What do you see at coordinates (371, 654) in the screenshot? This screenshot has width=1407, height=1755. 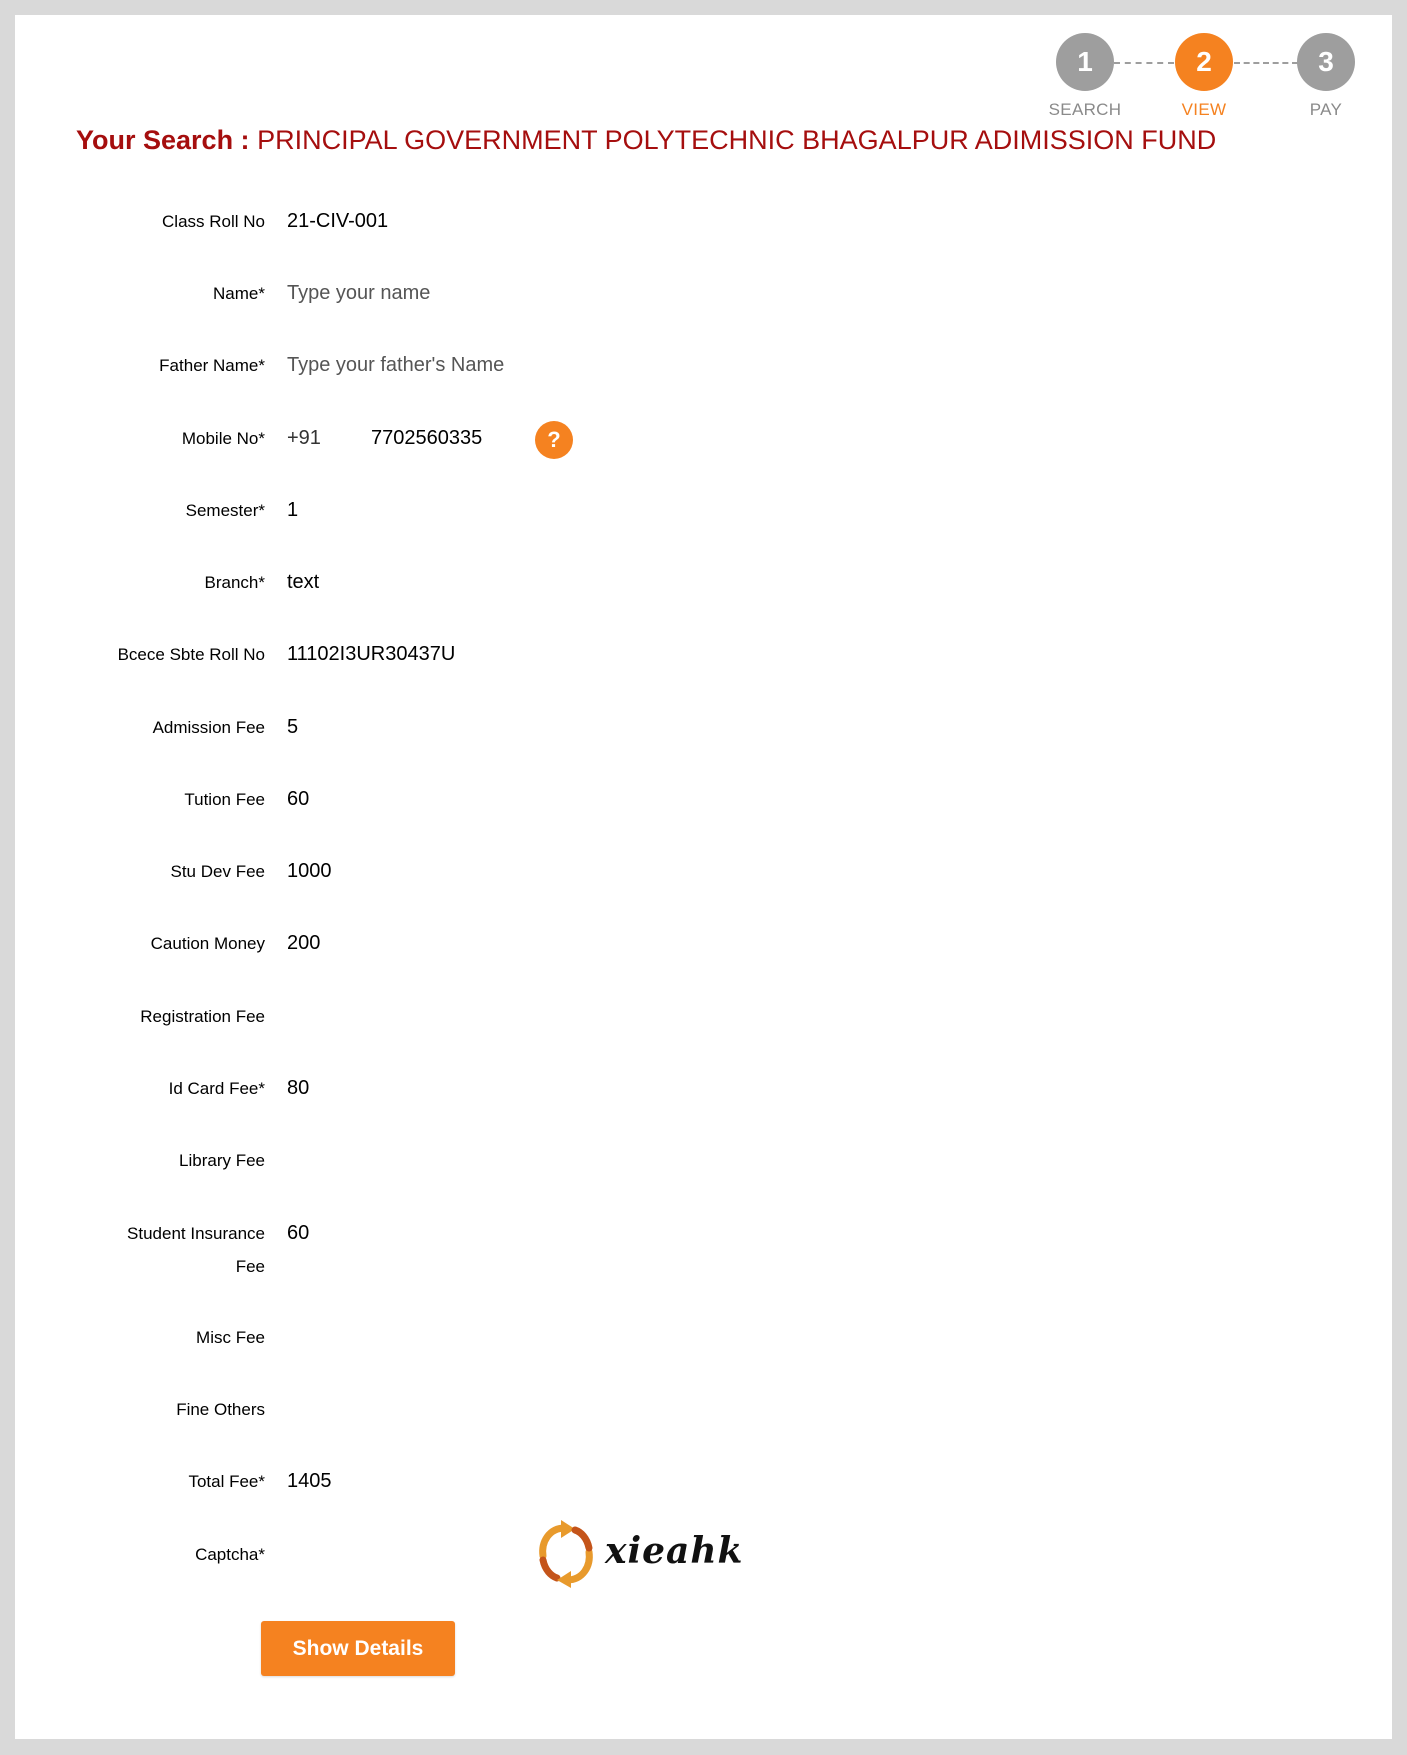 I see `bcece-roll-value: 11102I3UR30437U` at bounding box center [371, 654].